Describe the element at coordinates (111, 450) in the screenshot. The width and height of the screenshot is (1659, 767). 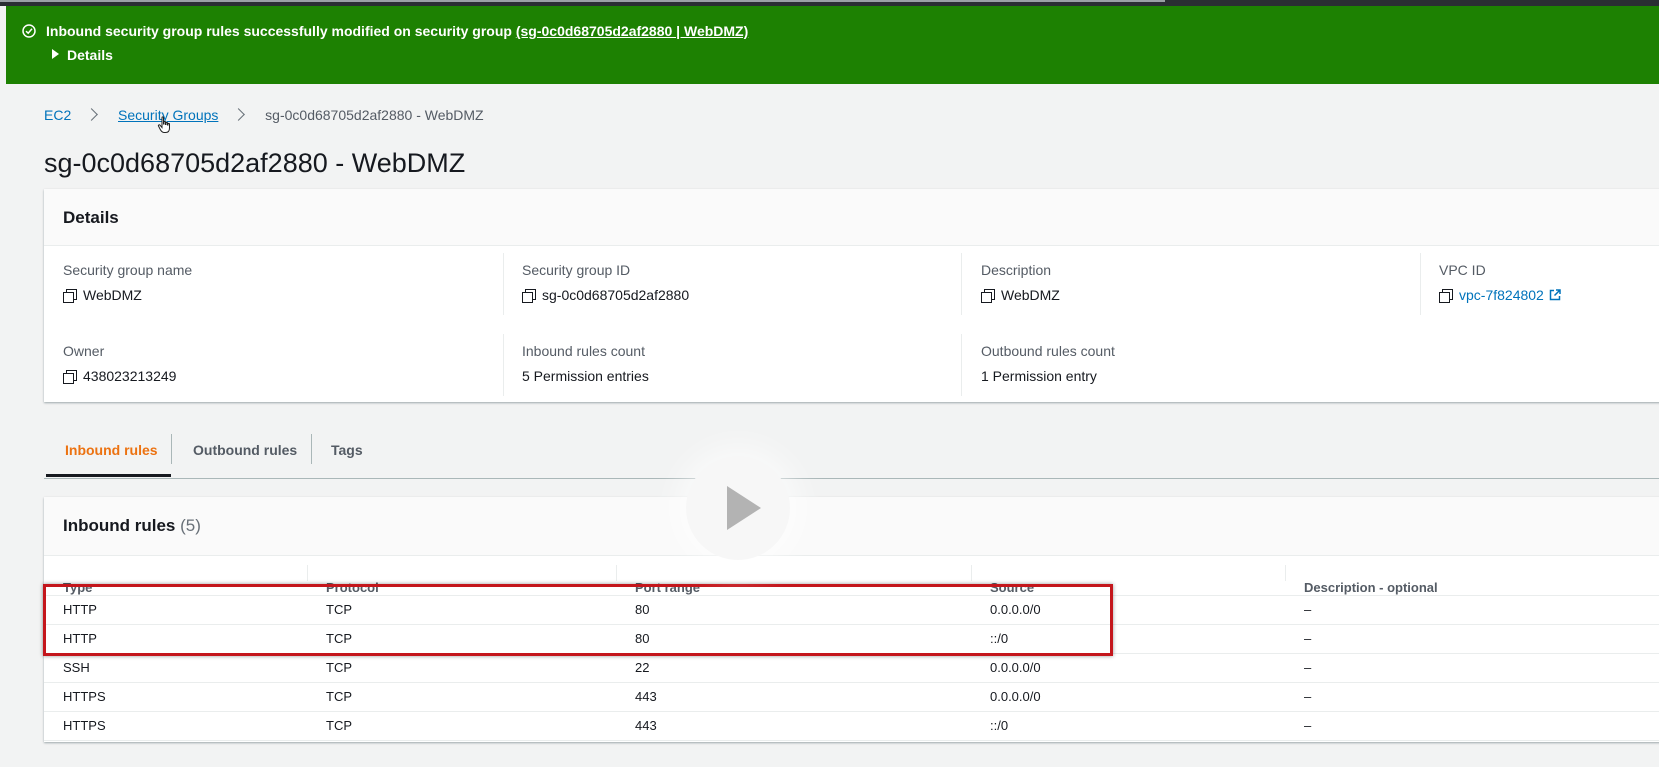
I see `tab-inbound-rules: Inbound rules` at that location.